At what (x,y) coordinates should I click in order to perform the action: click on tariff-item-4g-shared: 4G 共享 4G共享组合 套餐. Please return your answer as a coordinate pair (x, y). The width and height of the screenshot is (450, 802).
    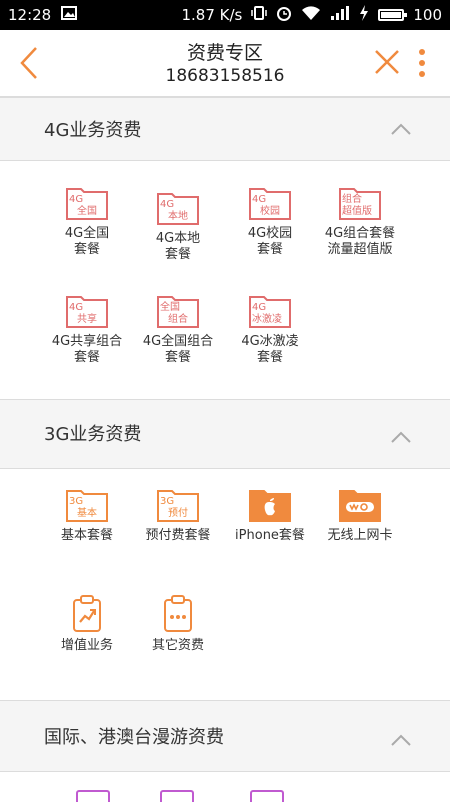
    Looking at the image, I should click on (87, 329).